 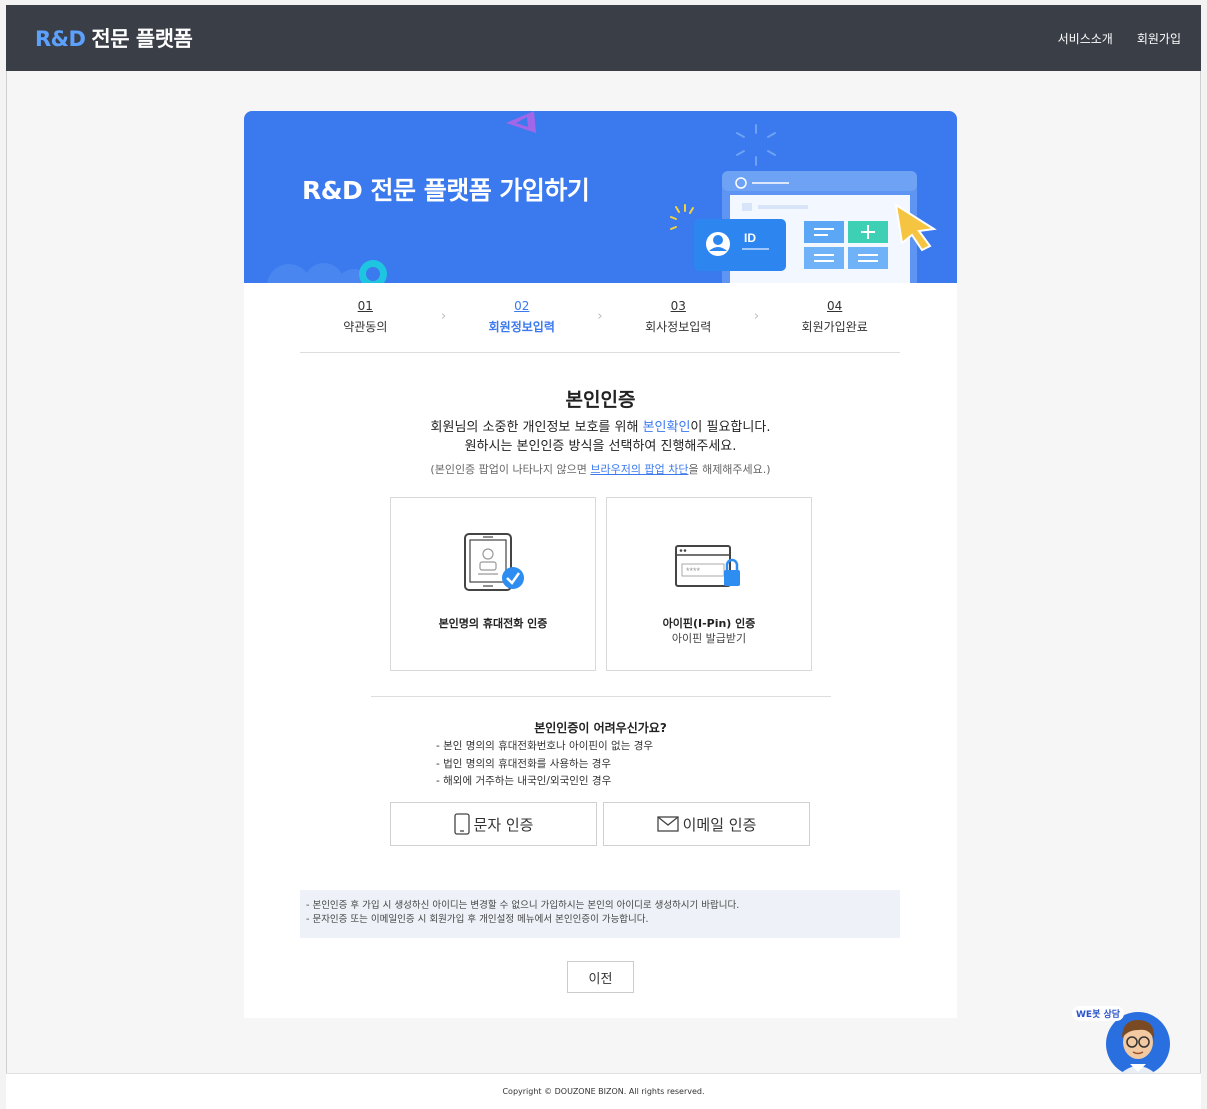 What do you see at coordinates (365, 317) in the screenshot?
I see `step-terms: 01 약관동의` at bounding box center [365, 317].